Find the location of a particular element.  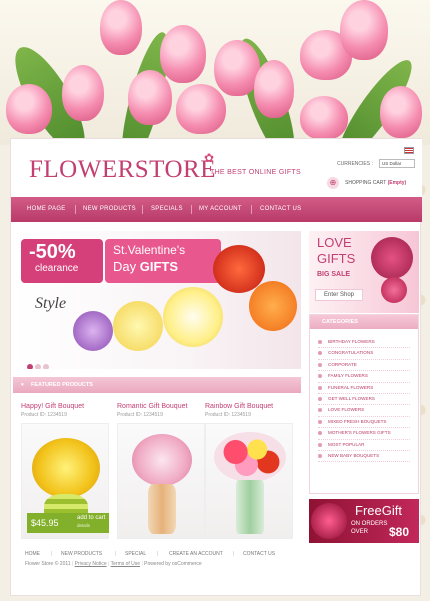

category-congratulations: CONGRATULATIONS is located at coordinates (364, 354).